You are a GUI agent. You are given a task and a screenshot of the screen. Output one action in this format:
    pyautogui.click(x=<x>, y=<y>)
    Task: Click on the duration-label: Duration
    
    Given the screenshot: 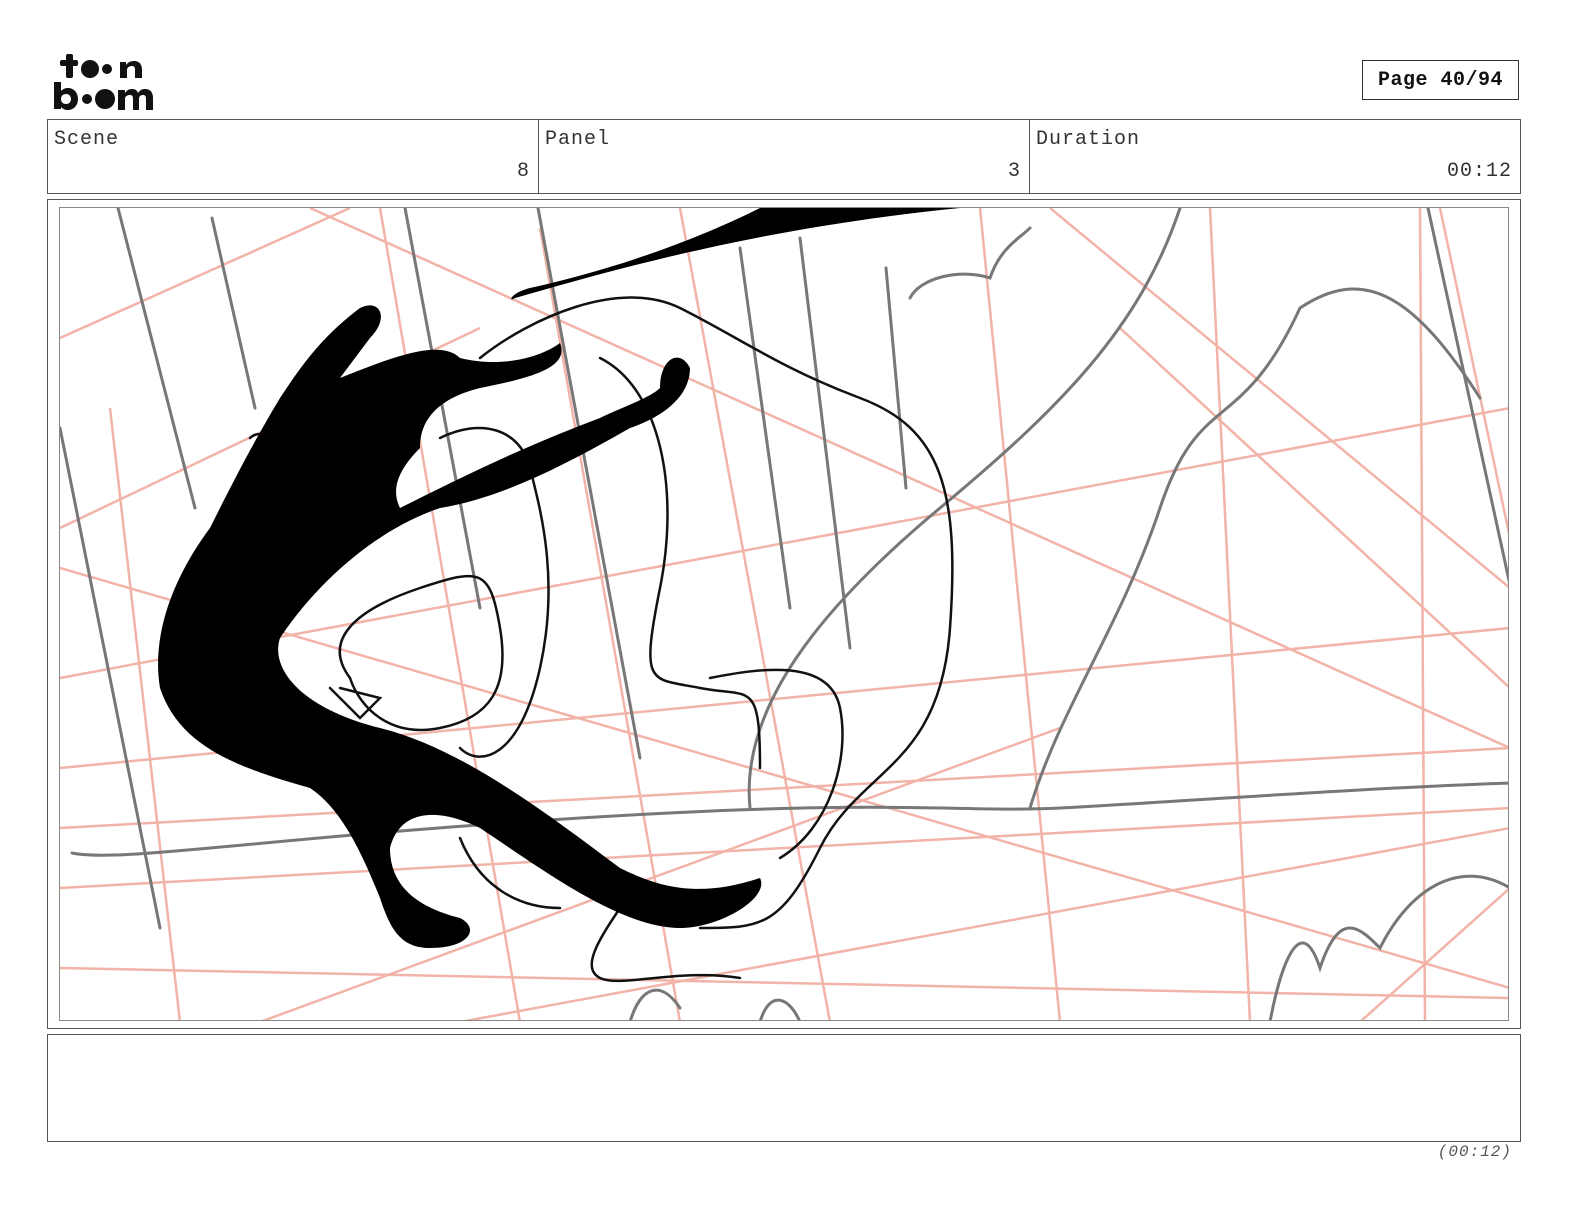 What is the action you would take?
    pyautogui.click(x=1088, y=139)
    